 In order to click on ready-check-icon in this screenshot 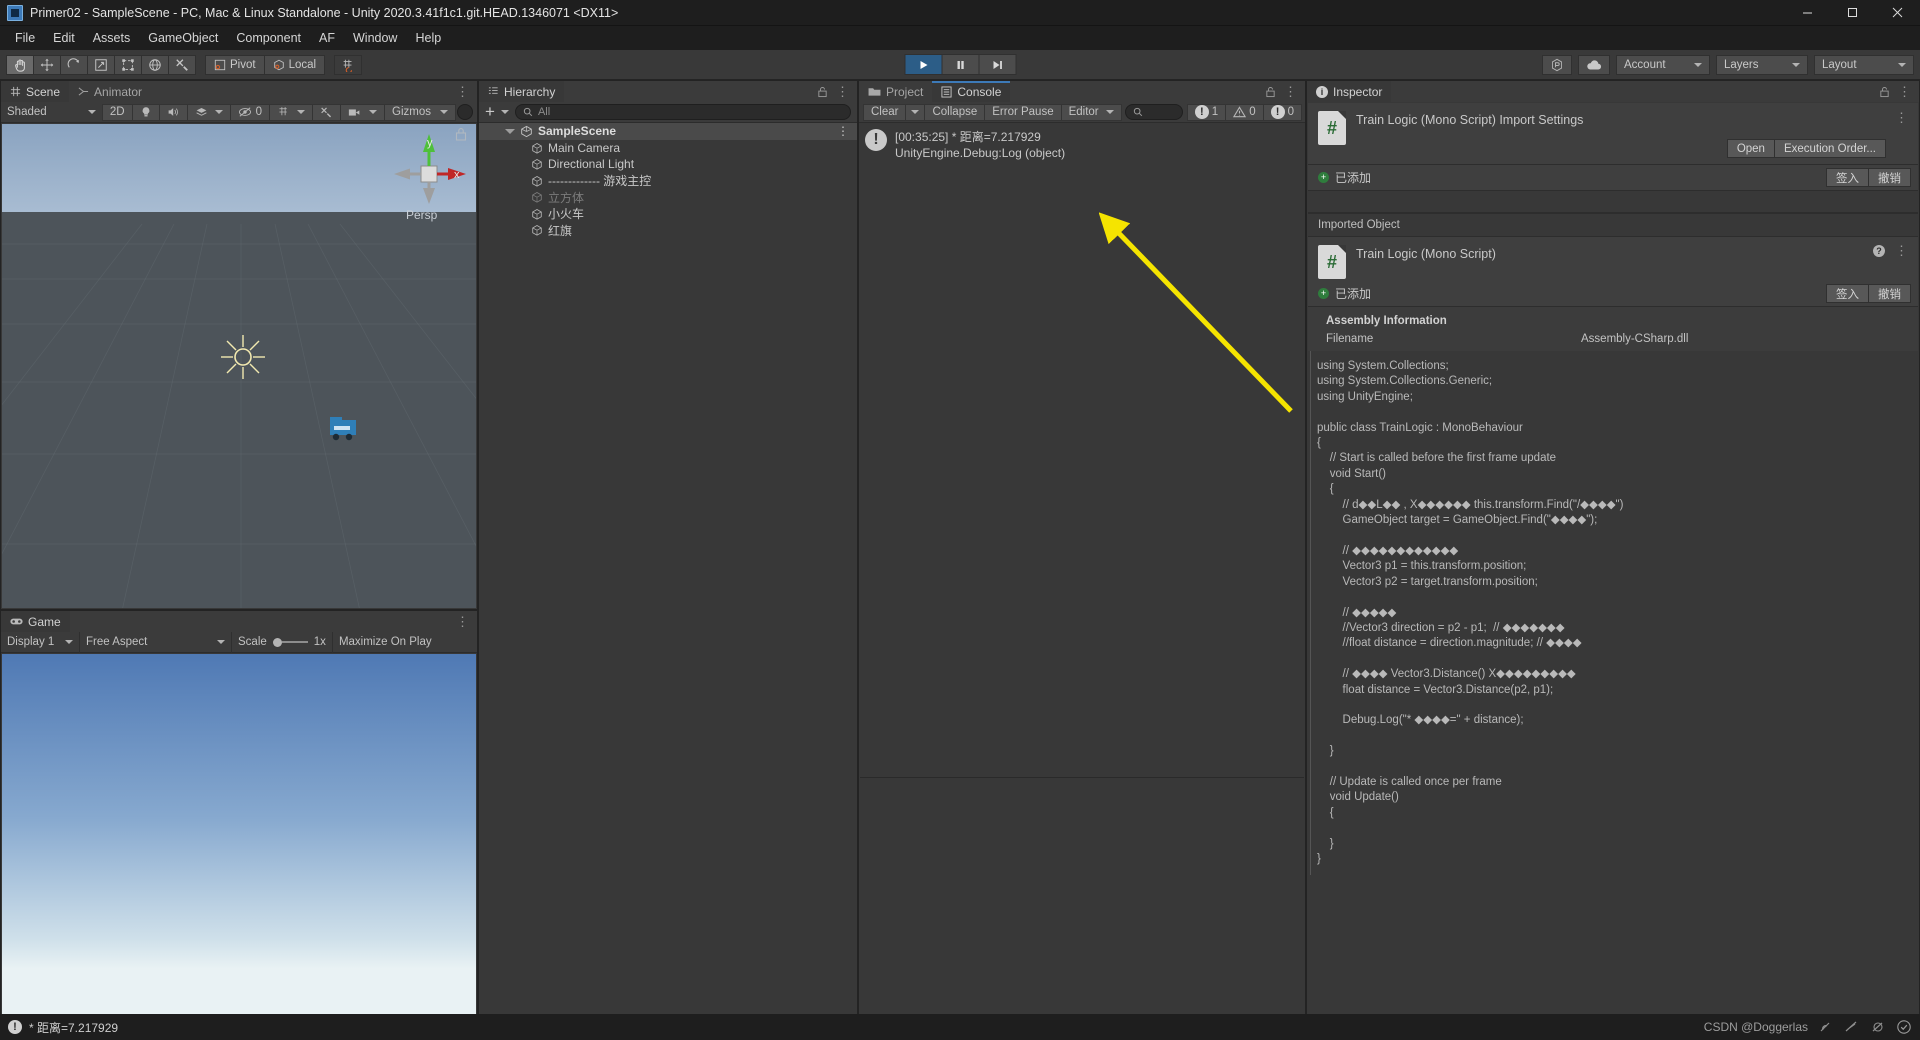, I will do `click(1904, 1027)`.